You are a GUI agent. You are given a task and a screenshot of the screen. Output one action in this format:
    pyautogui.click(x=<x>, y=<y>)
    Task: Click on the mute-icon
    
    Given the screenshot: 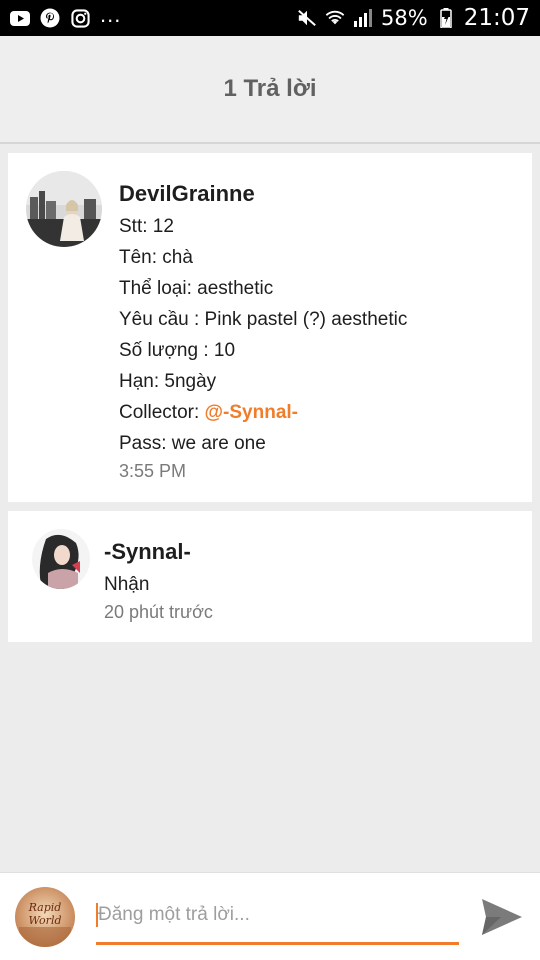 What is the action you would take?
    pyautogui.click(x=307, y=18)
    